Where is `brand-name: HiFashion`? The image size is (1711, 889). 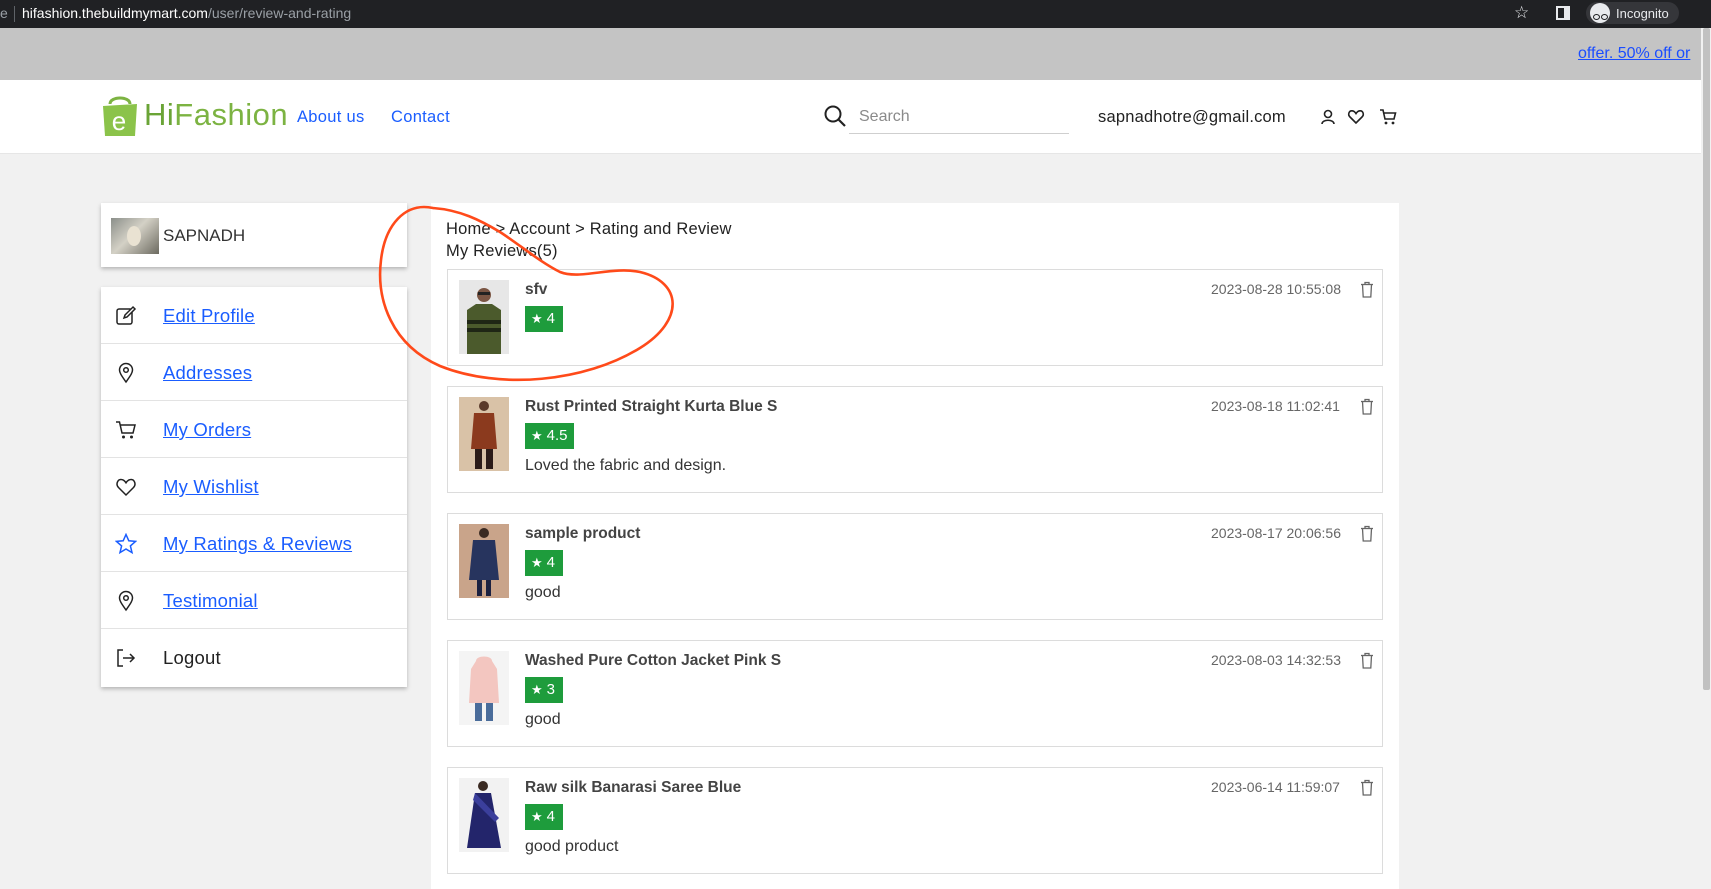 brand-name: HiFashion is located at coordinates (216, 114).